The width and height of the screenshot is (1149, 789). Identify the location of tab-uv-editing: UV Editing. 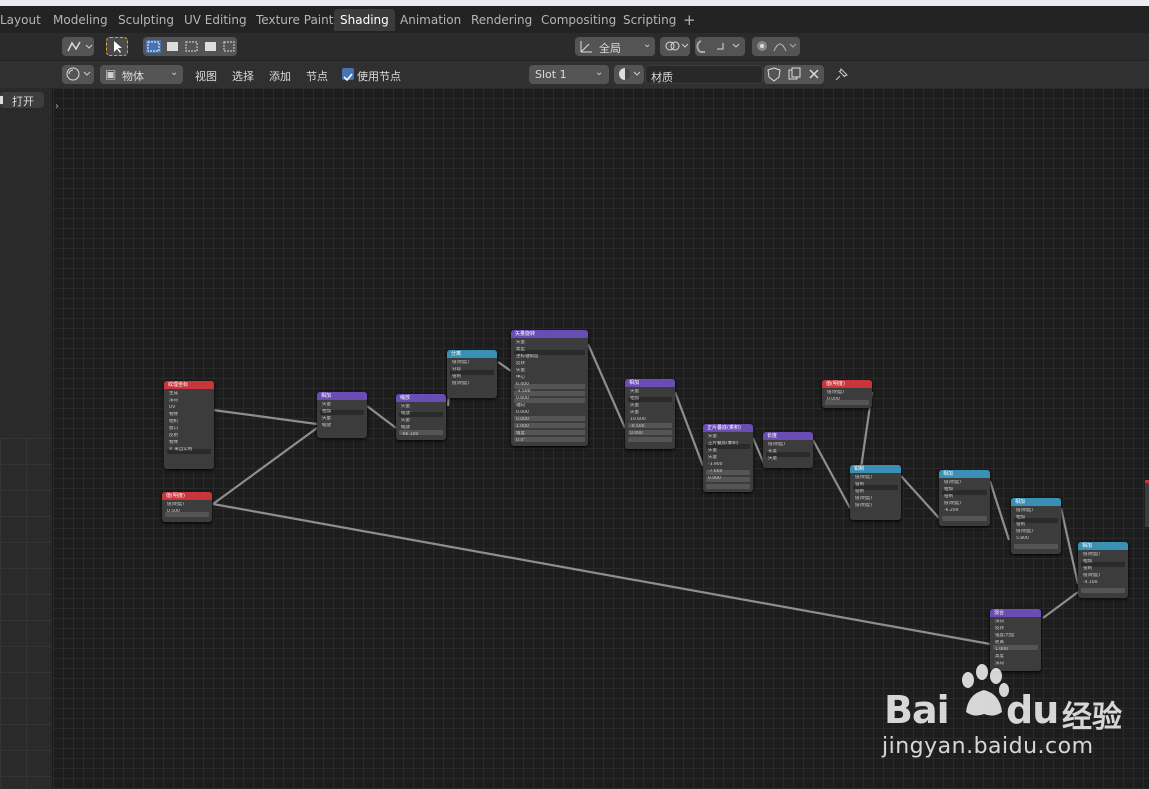
(215, 20).